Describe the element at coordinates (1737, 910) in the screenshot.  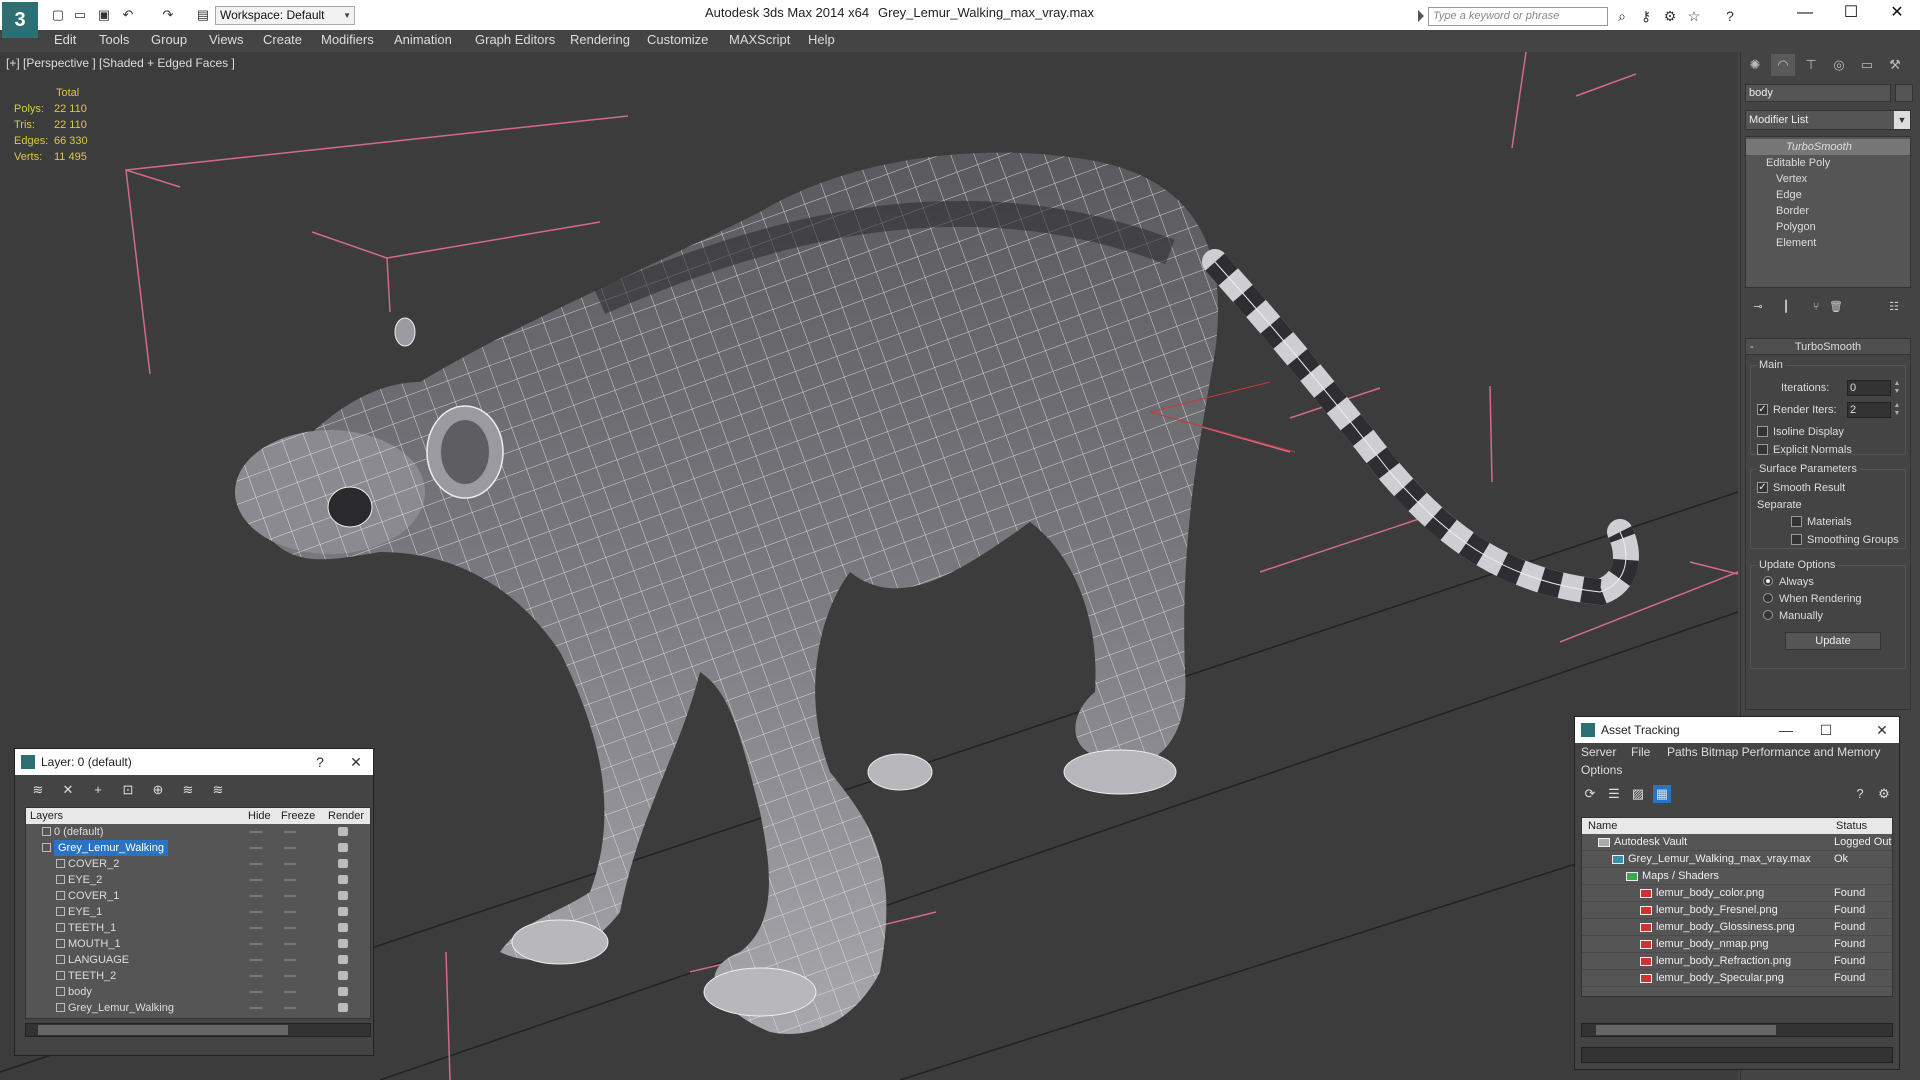
I see `asset-row: lemur_body_Fresnel.png Found` at that location.